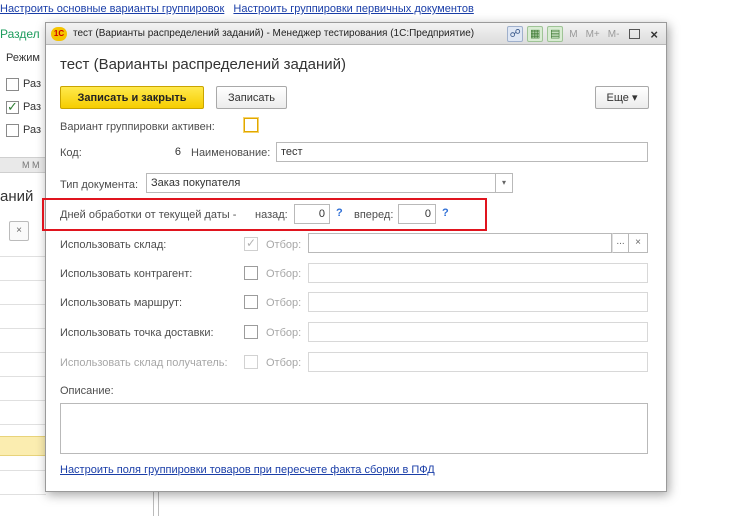 Image resolution: width=741 pixels, height=516 pixels. I want to click on description-textarea, so click(354, 428).